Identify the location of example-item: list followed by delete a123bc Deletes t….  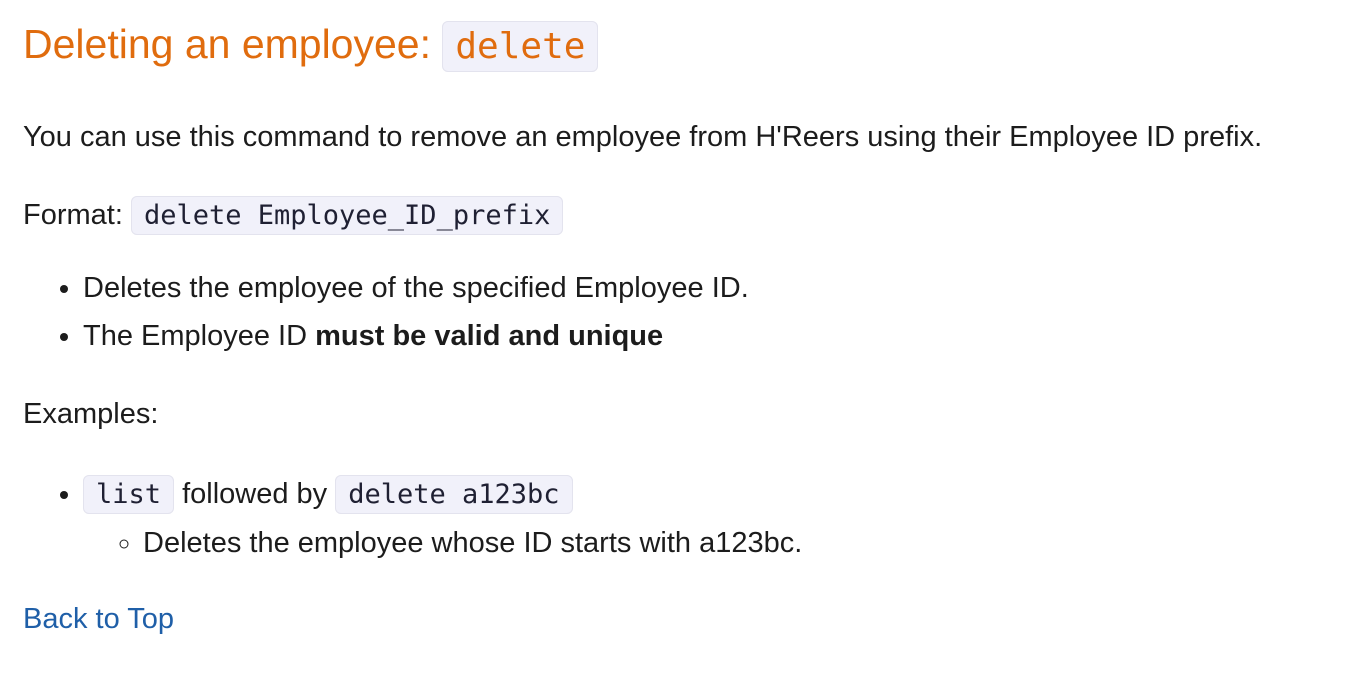
(708, 518).